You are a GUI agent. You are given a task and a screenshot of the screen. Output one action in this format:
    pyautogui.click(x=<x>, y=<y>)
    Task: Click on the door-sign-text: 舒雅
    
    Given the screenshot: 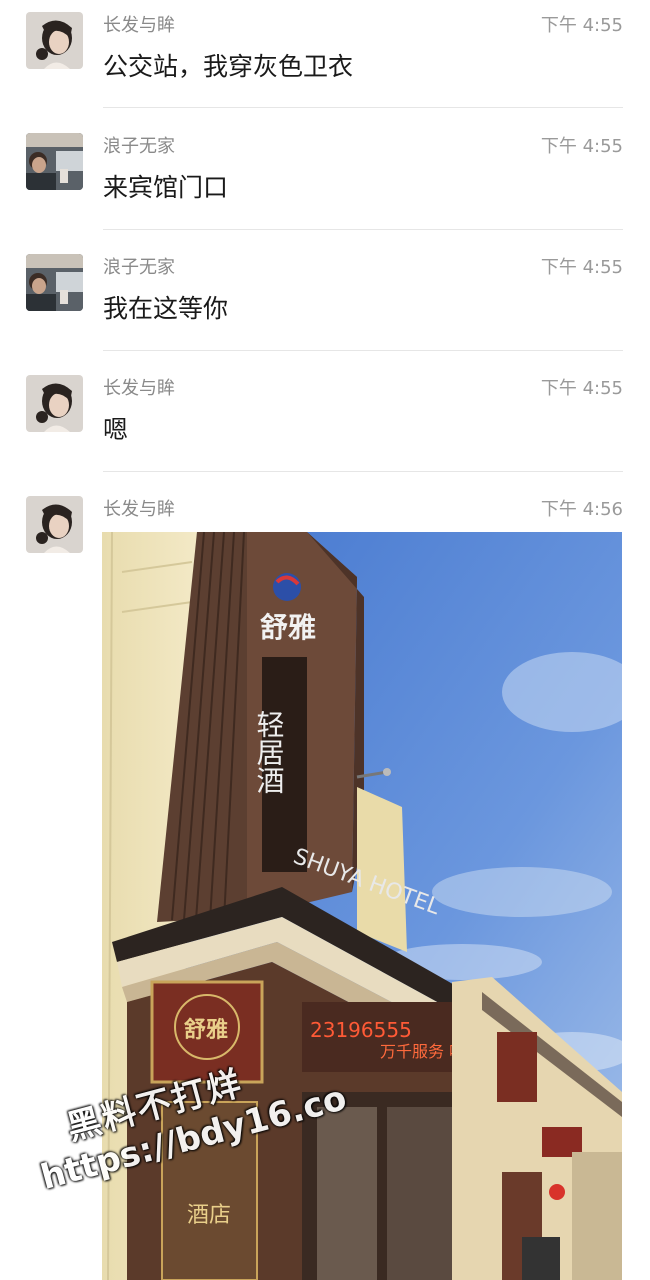 What is the action you would take?
    pyautogui.click(x=206, y=1030)
    